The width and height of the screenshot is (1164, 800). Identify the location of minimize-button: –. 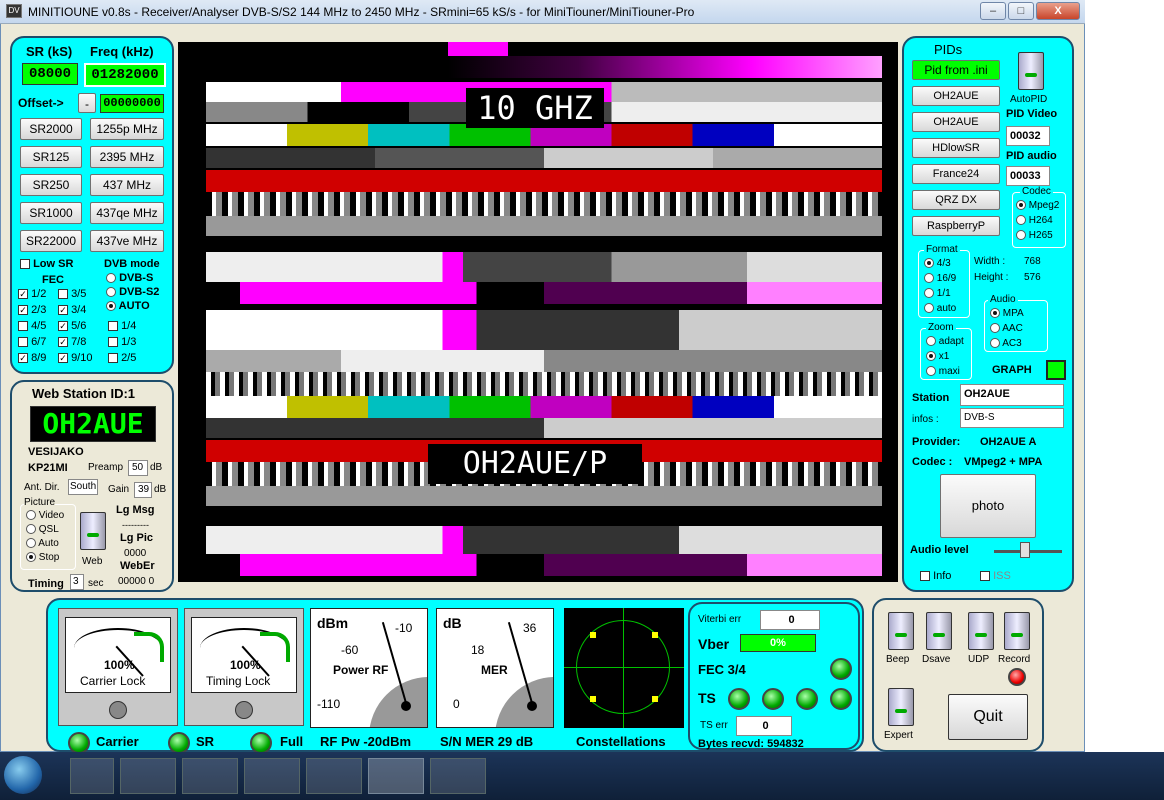
(993, 11).